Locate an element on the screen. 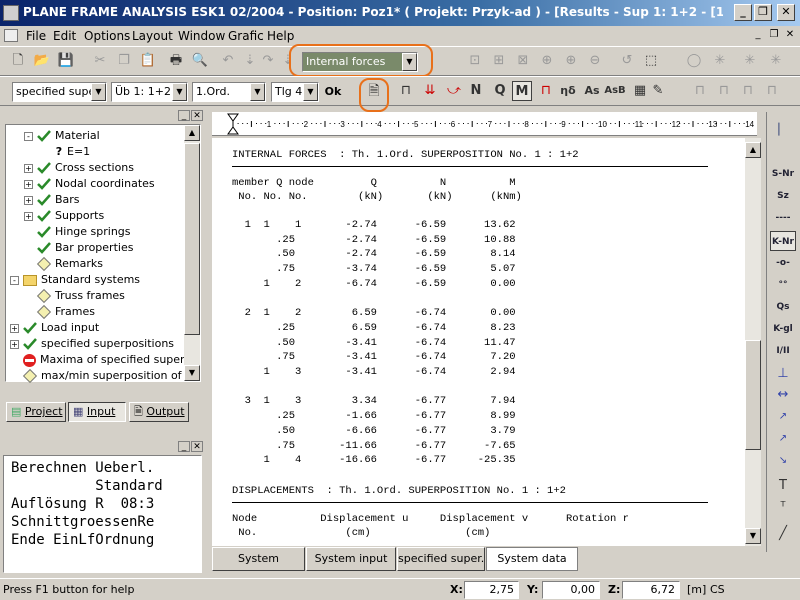 This screenshot has height=600, width=800. open-folder-icon: 📂 is located at coordinates (42, 61).